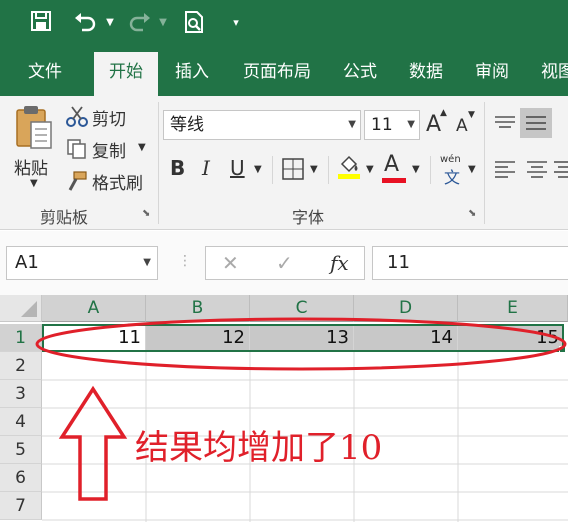 The width and height of the screenshot is (568, 525). What do you see at coordinates (126, 74) in the screenshot?
I see `tab-home: 开始` at bounding box center [126, 74].